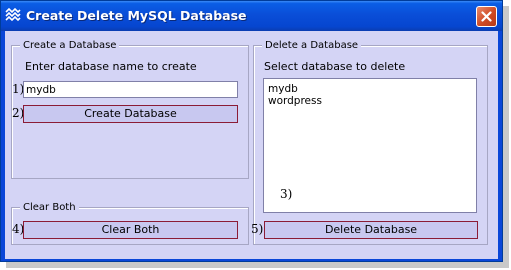  I want to click on clear-group-title: Clear Both, so click(49, 207).